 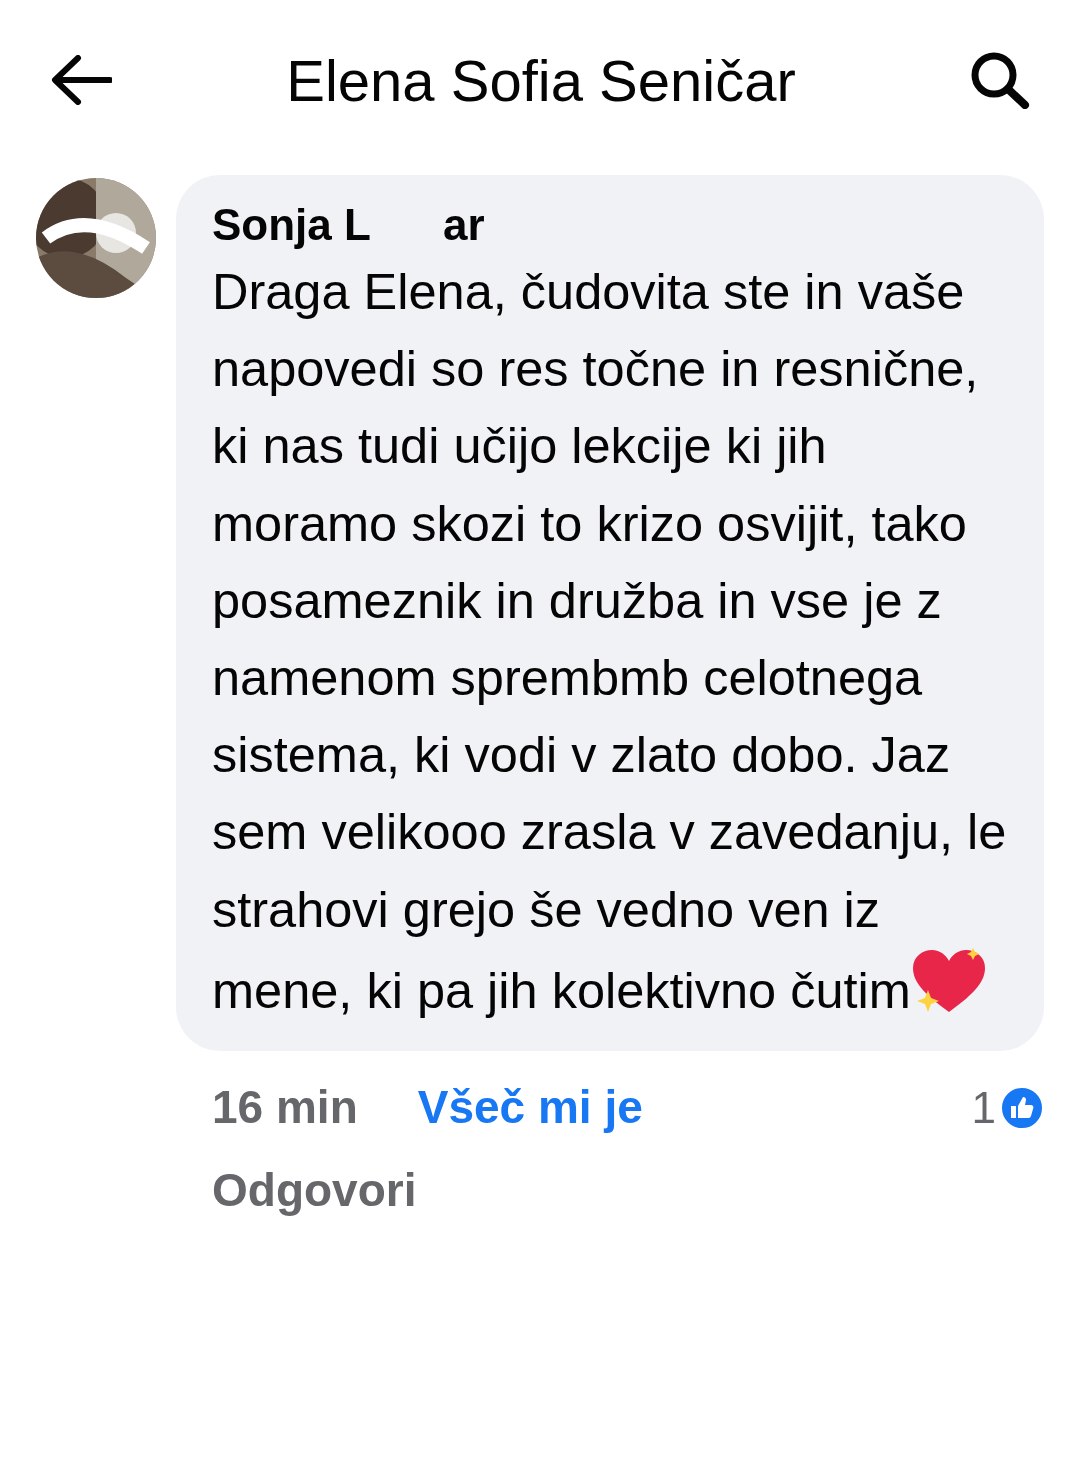 I want to click on reaction-count: 1, so click(x=983, y=1107).